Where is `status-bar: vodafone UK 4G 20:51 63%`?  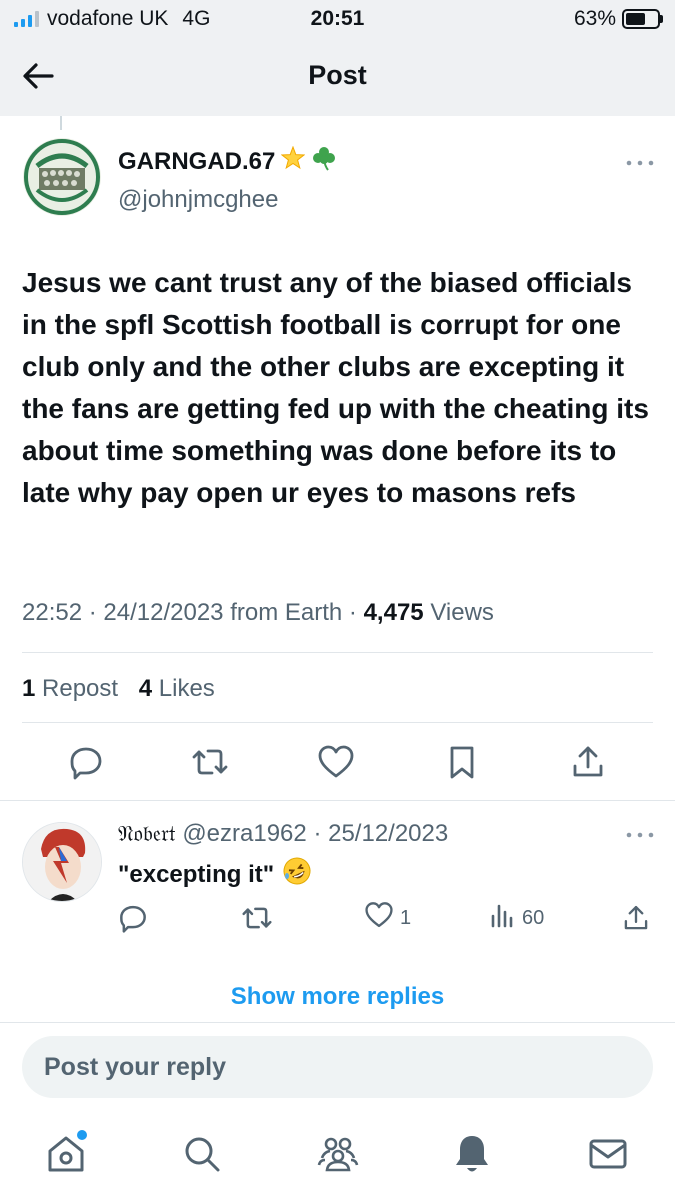 status-bar: vodafone UK 4G 20:51 63% is located at coordinates (337, 19).